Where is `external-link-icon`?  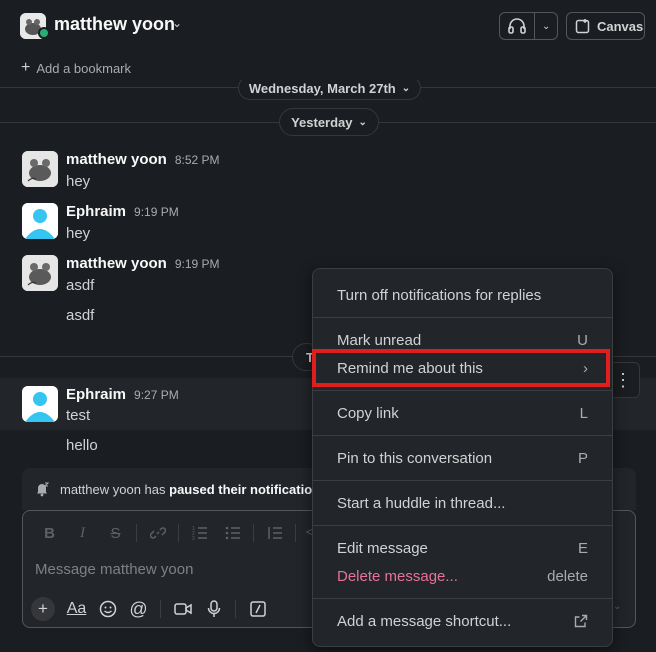
external-link-icon is located at coordinates (581, 621).